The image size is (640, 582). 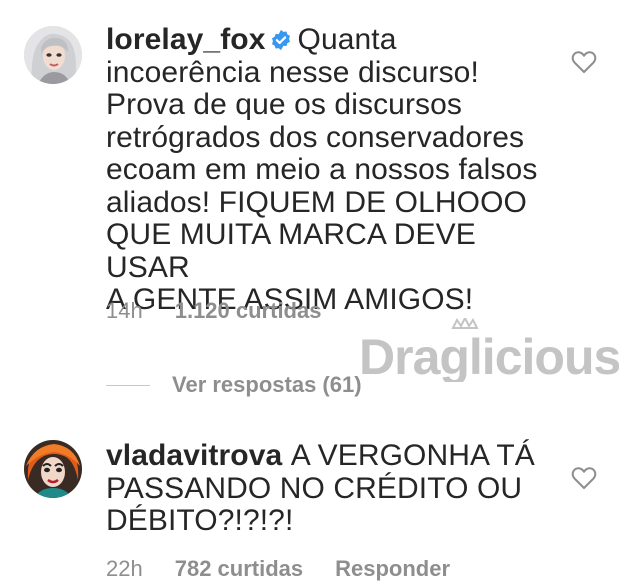 What do you see at coordinates (194, 455) in the screenshot?
I see `comment-username: vladavitrova` at bounding box center [194, 455].